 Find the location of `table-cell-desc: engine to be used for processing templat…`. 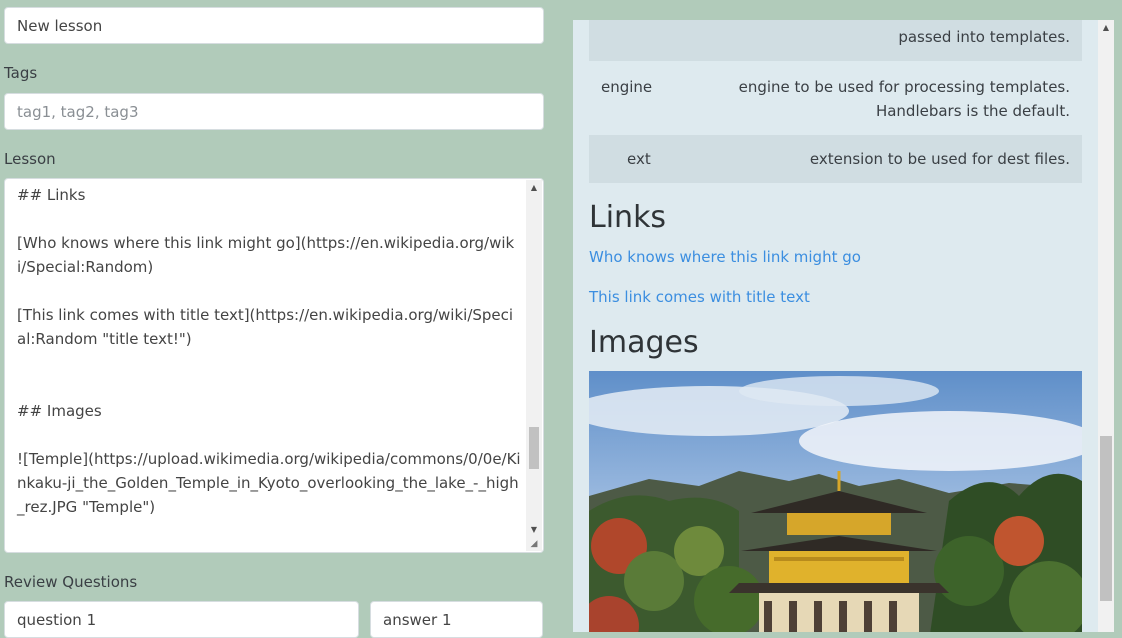

table-cell-desc: engine to be used for processing templat… is located at coordinates (904, 99).